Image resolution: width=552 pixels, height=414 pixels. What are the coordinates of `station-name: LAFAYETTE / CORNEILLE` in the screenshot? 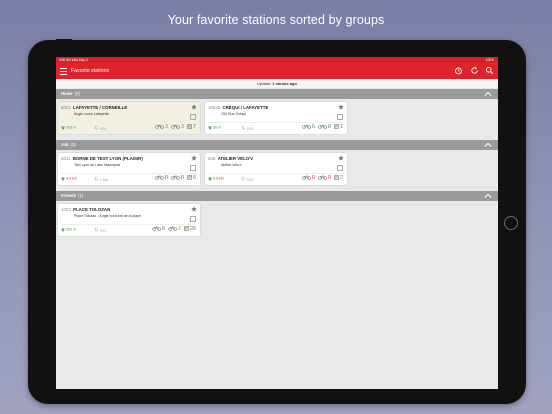 It's located at (100, 107).